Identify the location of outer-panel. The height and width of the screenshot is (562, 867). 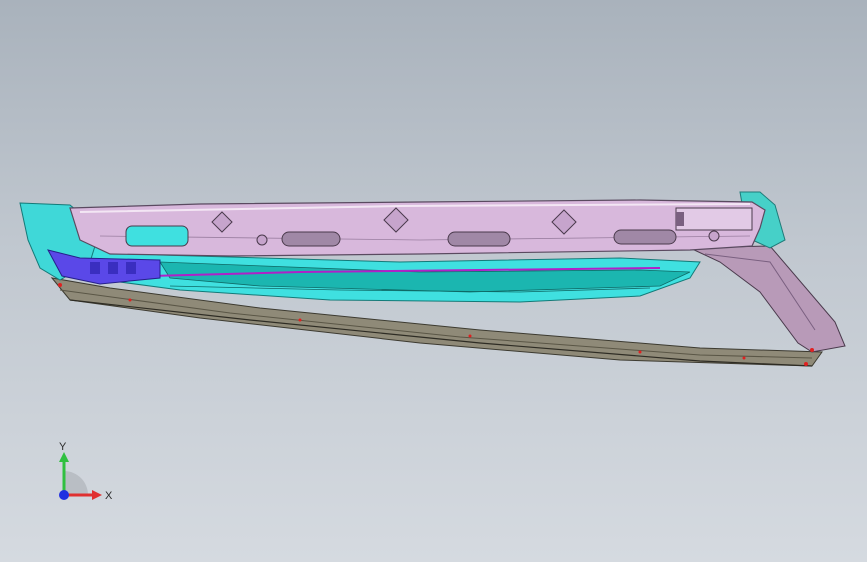
(417, 228).